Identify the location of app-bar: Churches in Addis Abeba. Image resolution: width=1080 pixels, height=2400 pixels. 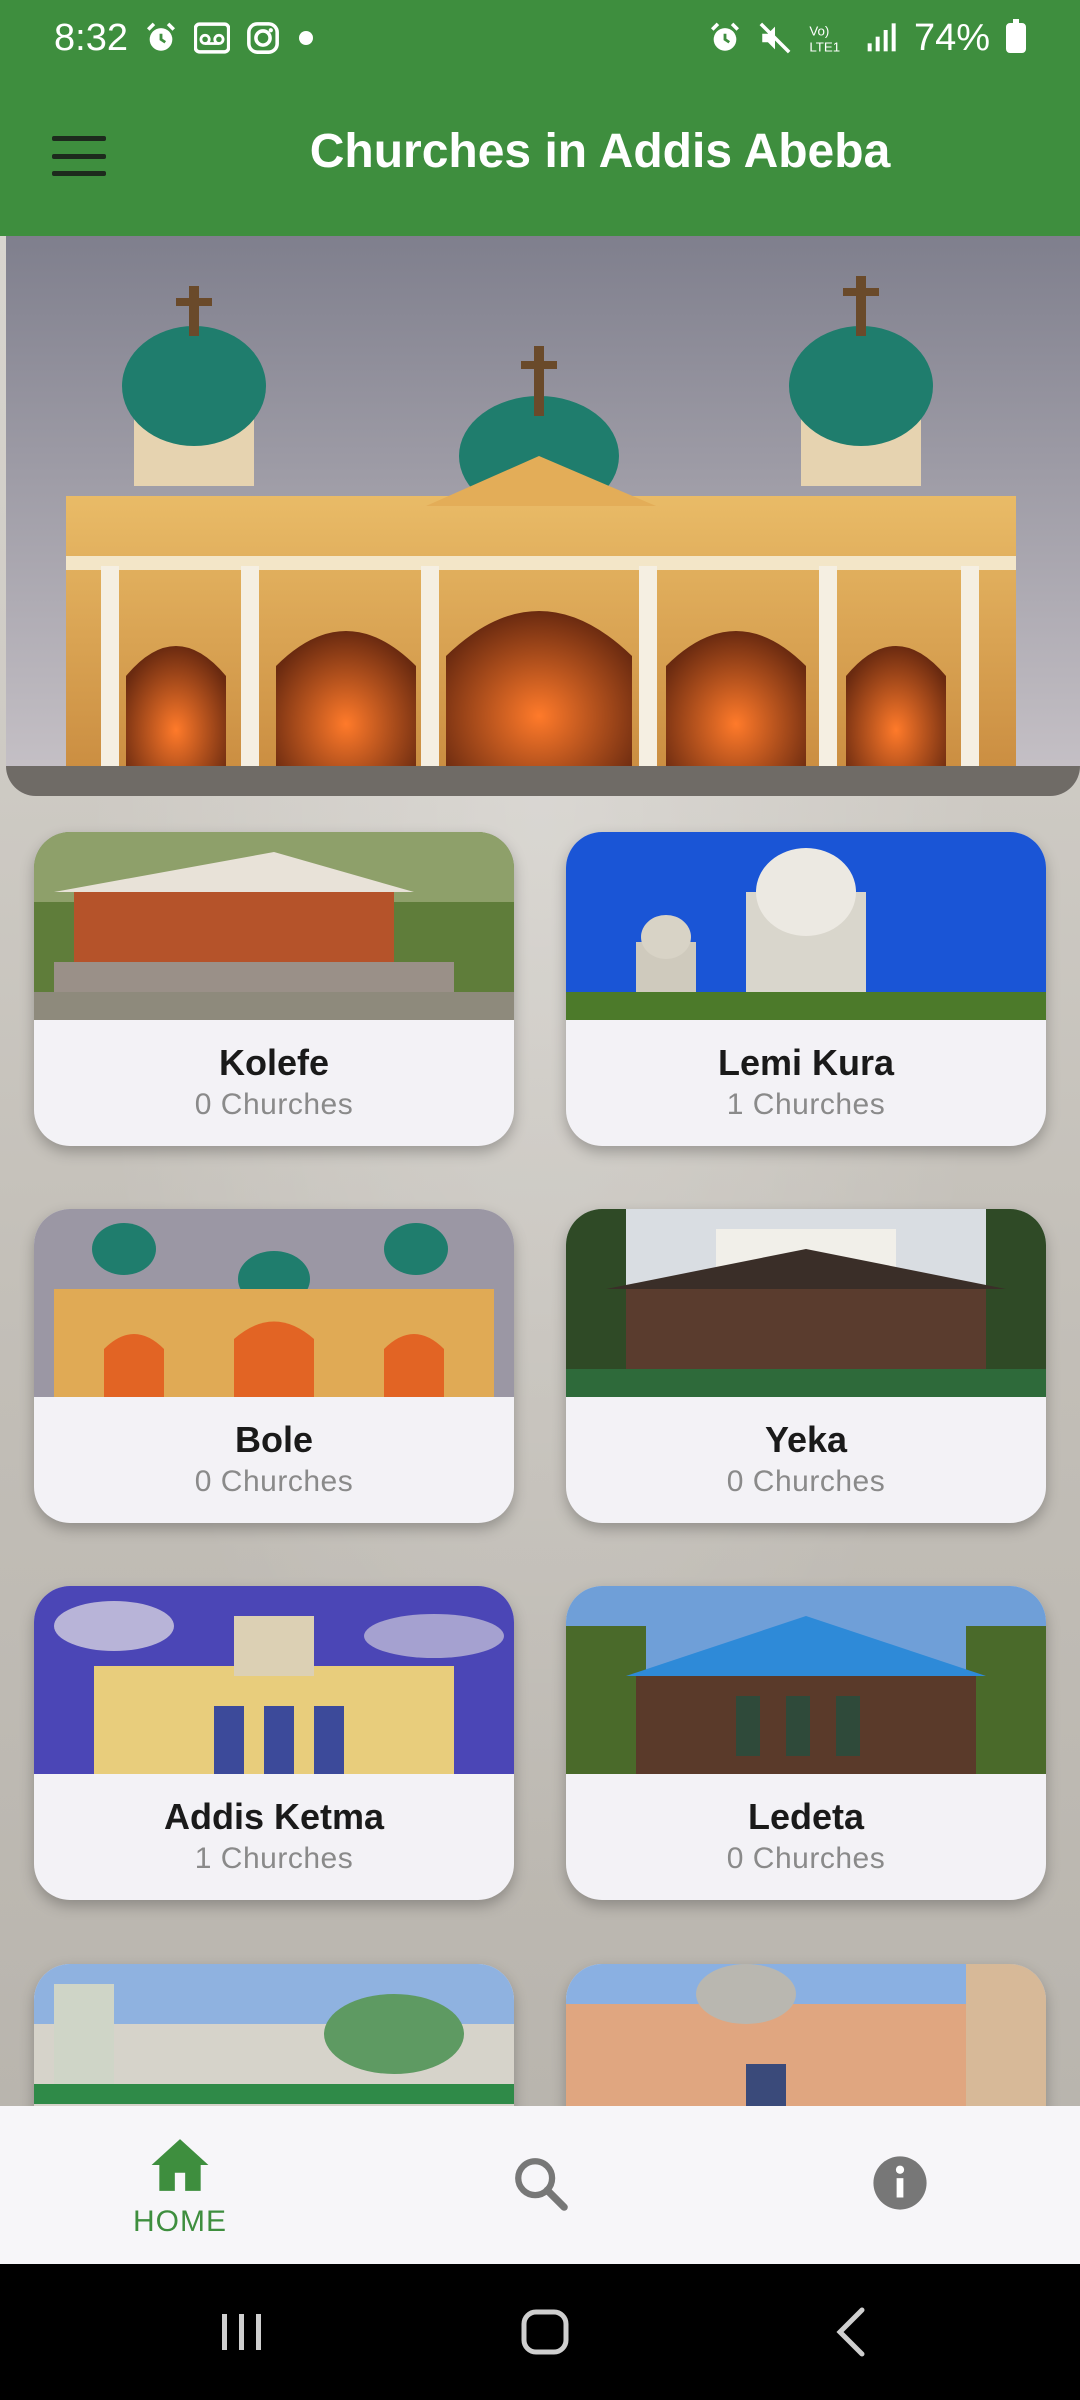
(540, 156).